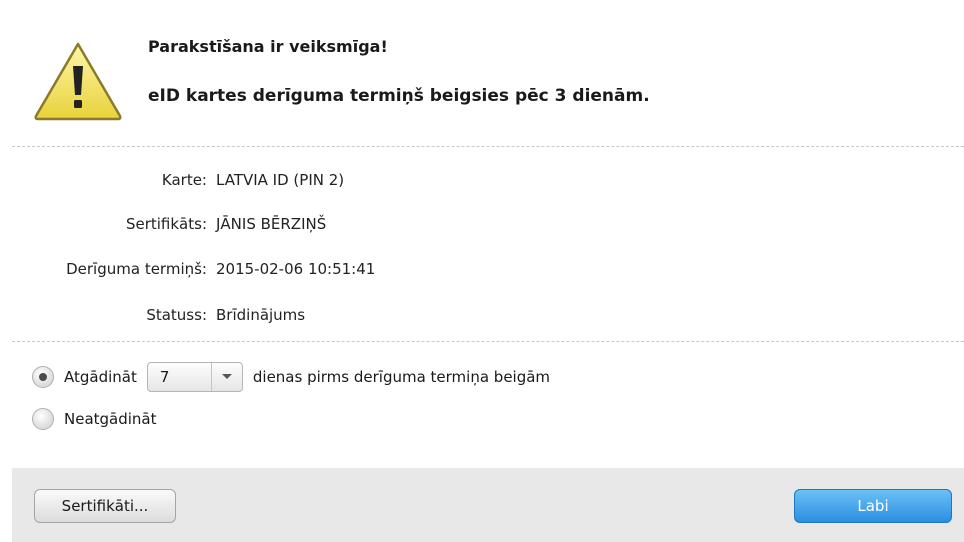 The height and width of the screenshot is (542, 964). I want to click on days-select-value: 7, so click(164, 377).